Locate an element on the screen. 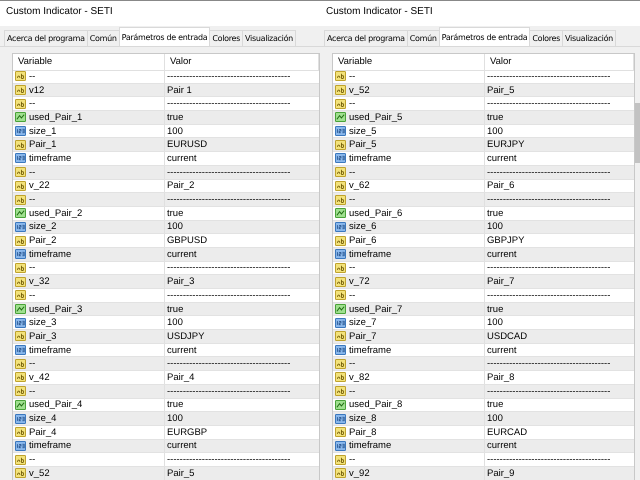  value-cell: EURGBP is located at coordinates (242, 432).